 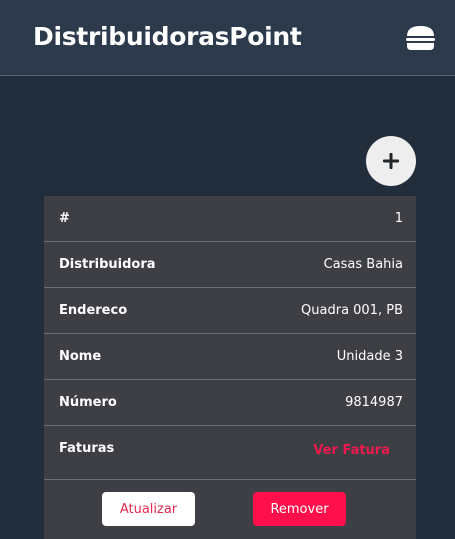 I want to click on row-nome: Nome Unidade 3, so click(x=230, y=357).